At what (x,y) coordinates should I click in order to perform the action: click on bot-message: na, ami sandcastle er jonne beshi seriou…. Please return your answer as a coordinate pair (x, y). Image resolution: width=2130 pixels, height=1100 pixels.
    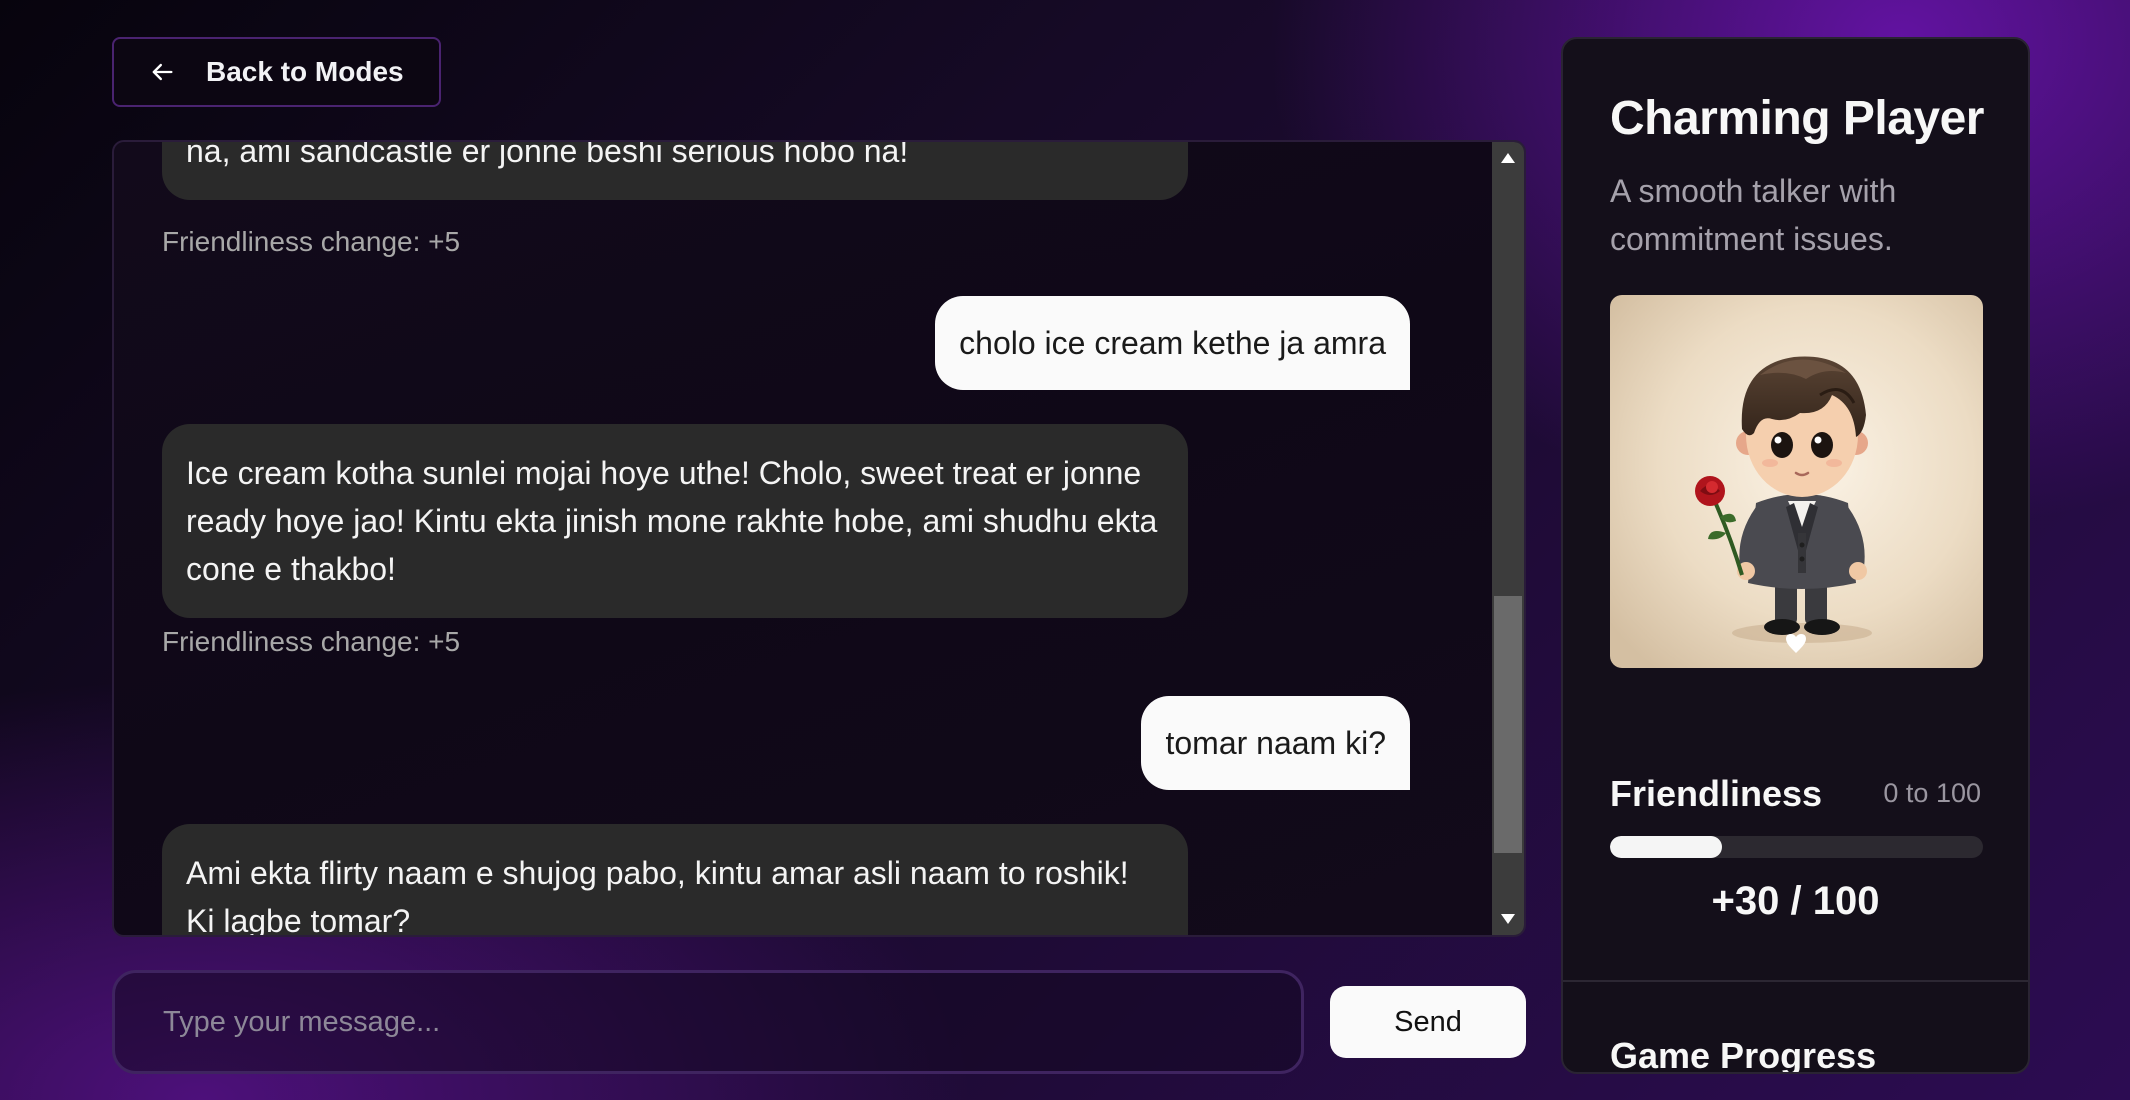
    Looking at the image, I should click on (675, 171).